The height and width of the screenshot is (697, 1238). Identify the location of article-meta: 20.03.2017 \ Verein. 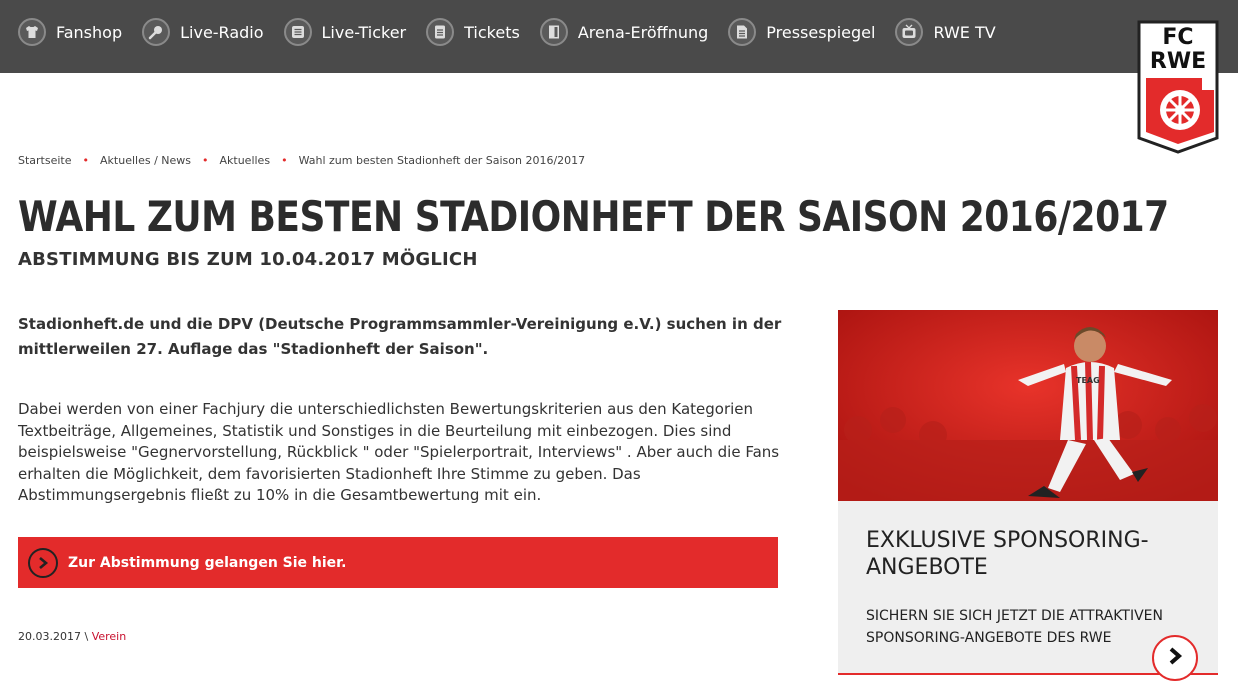
(72, 636).